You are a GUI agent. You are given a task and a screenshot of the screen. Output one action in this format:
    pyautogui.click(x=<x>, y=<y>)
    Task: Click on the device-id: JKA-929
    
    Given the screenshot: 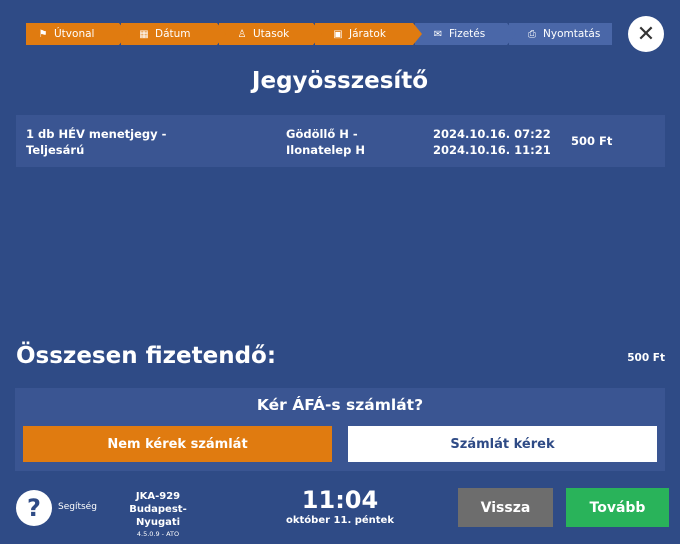 What is the action you would take?
    pyautogui.click(x=158, y=496)
    